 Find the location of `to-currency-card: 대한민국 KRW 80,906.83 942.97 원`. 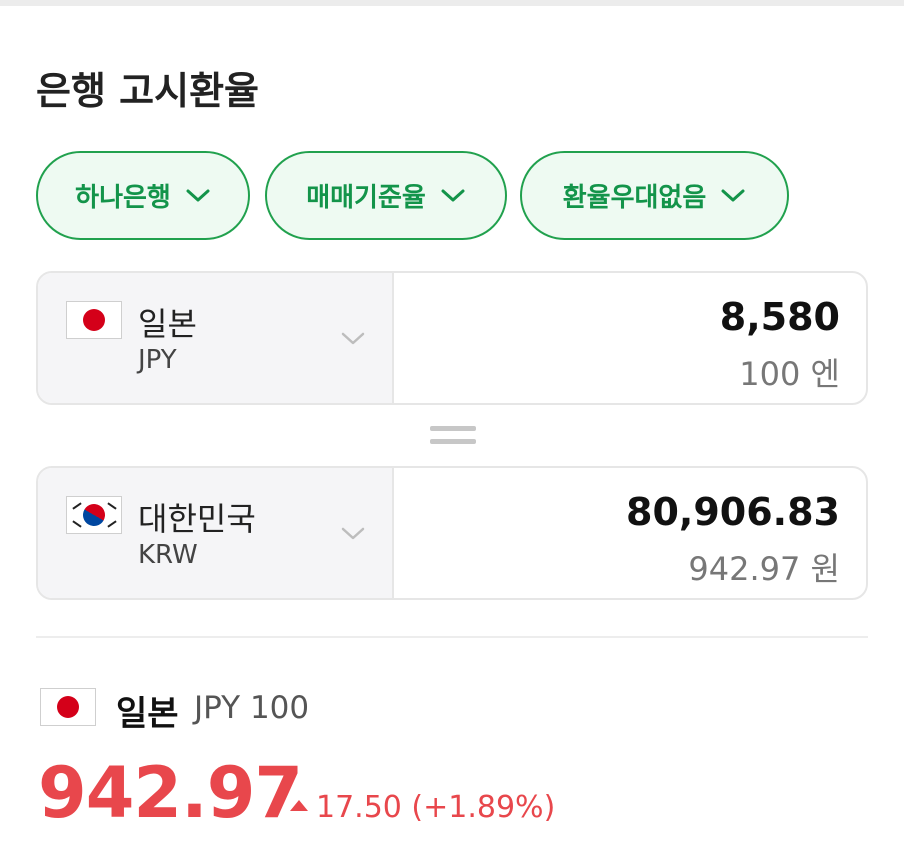

to-currency-card: 대한민국 KRW 80,906.83 942.97 원 is located at coordinates (452, 533).